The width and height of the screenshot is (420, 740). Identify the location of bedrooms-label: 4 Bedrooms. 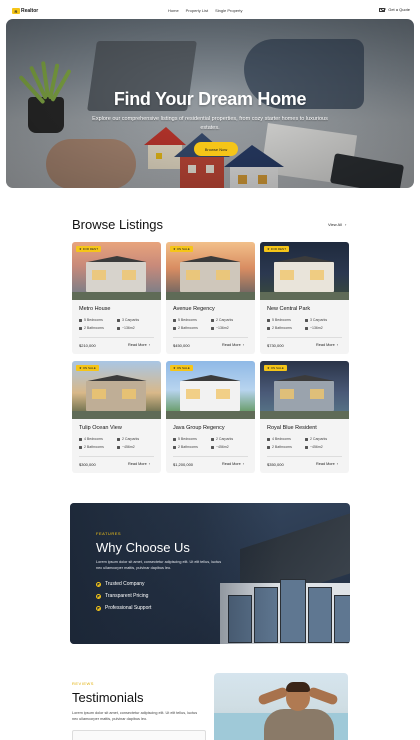
(281, 439).